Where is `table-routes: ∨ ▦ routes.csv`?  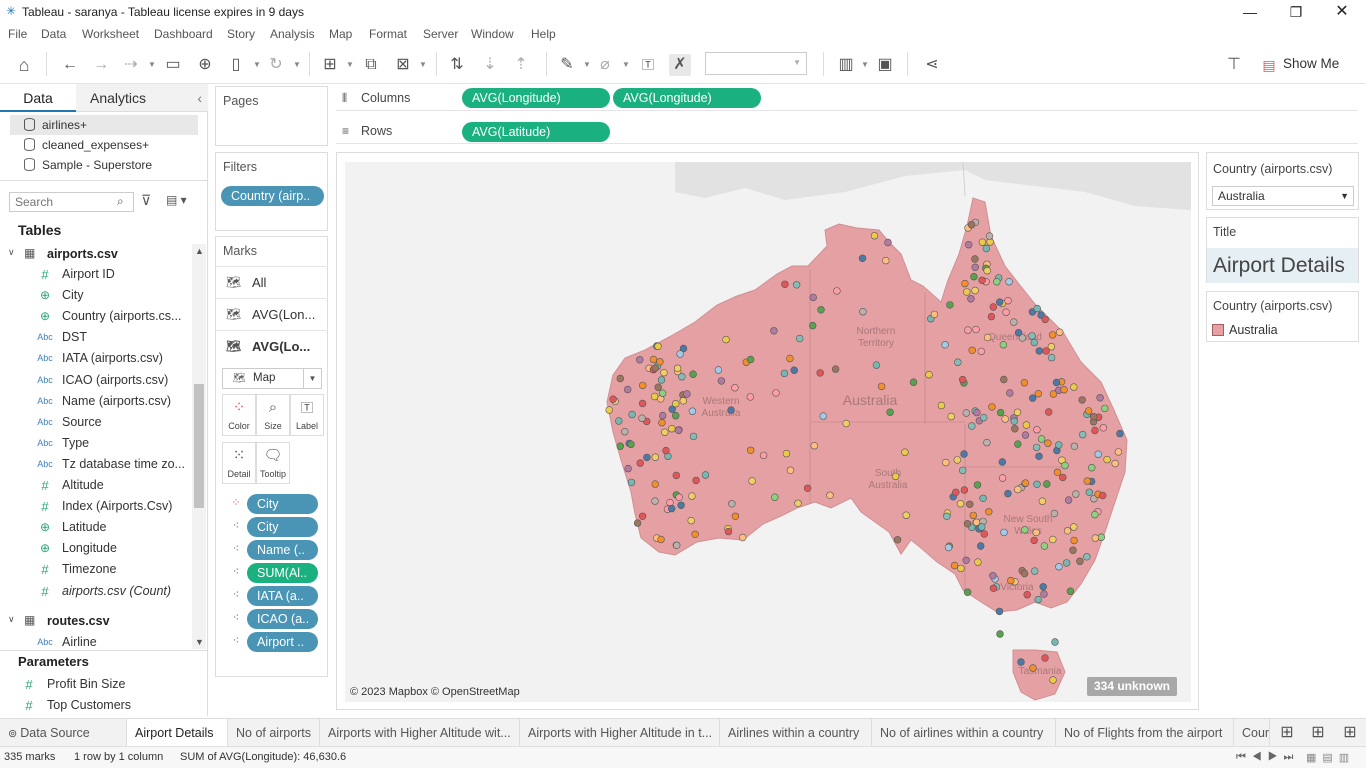
table-routes: ∨ ▦ routes.csv is located at coordinates (96, 621).